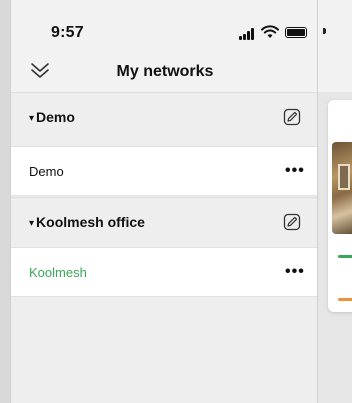 The height and width of the screenshot is (403, 352). I want to click on network-group-demo: ▾ Demo, so click(164, 117).